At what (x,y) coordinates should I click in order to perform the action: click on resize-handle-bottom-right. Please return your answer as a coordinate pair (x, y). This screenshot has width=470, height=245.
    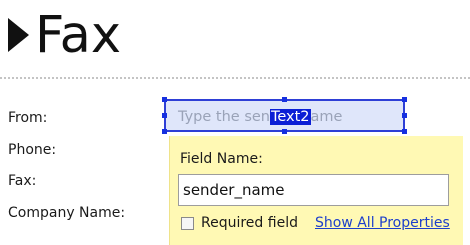
    Looking at the image, I should click on (404, 131).